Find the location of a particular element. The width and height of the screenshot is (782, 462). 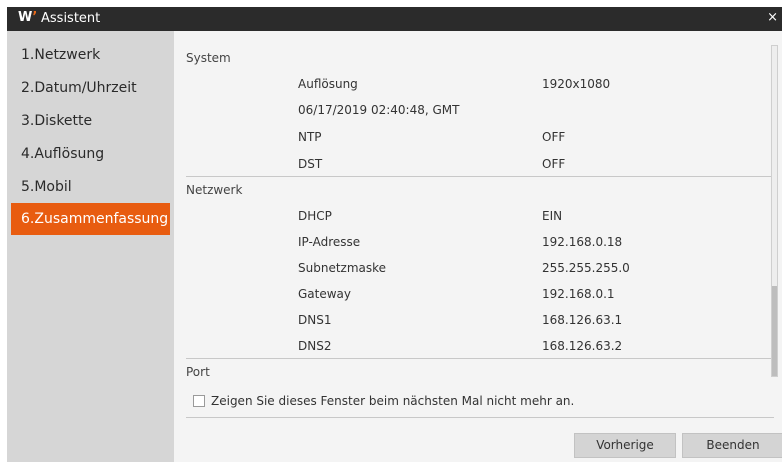

dns1-label: DNS1 is located at coordinates (315, 320).